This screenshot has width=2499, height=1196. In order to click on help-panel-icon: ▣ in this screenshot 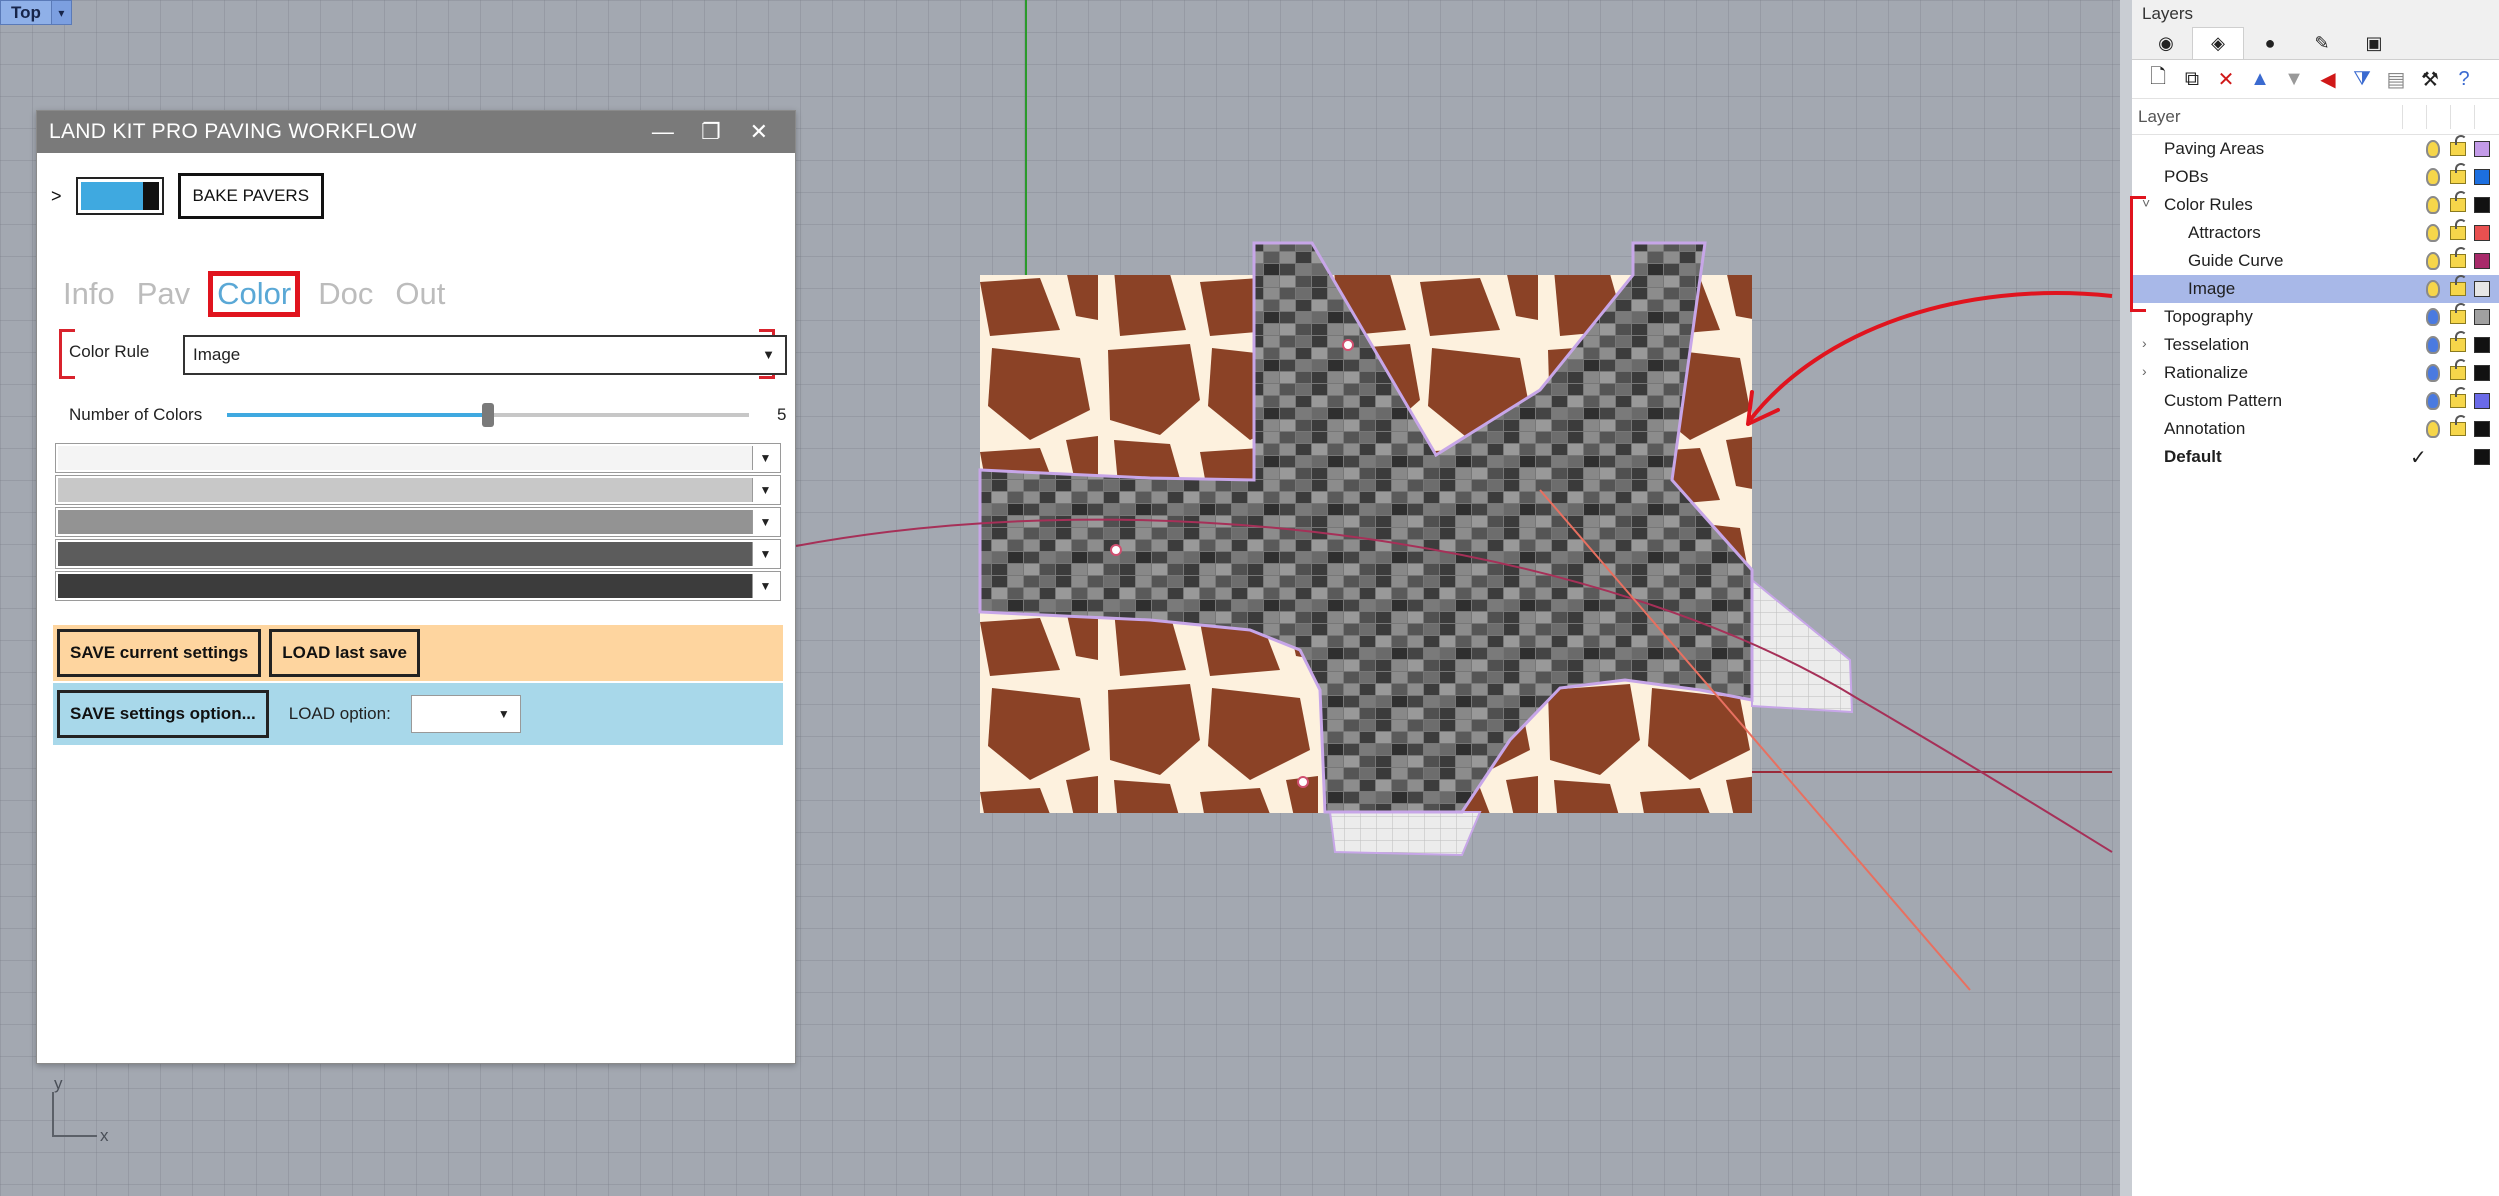, I will do `click(2374, 43)`.